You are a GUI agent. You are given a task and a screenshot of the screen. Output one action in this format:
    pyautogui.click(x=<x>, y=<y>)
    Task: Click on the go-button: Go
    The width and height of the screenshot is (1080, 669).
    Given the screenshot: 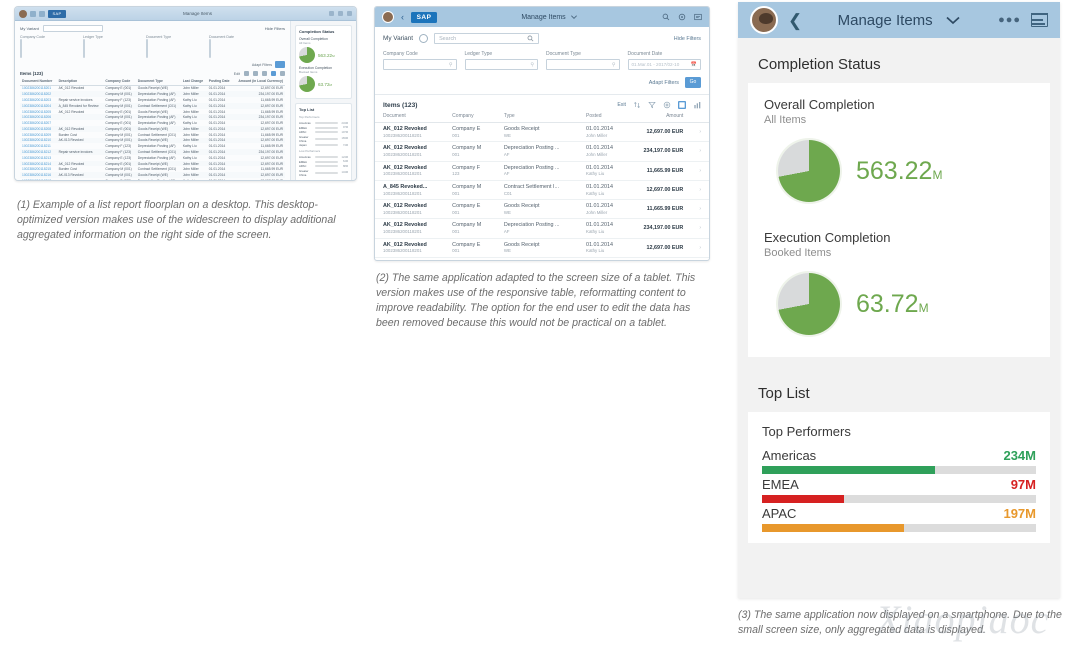 What is the action you would take?
    pyautogui.click(x=693, y=82)
    